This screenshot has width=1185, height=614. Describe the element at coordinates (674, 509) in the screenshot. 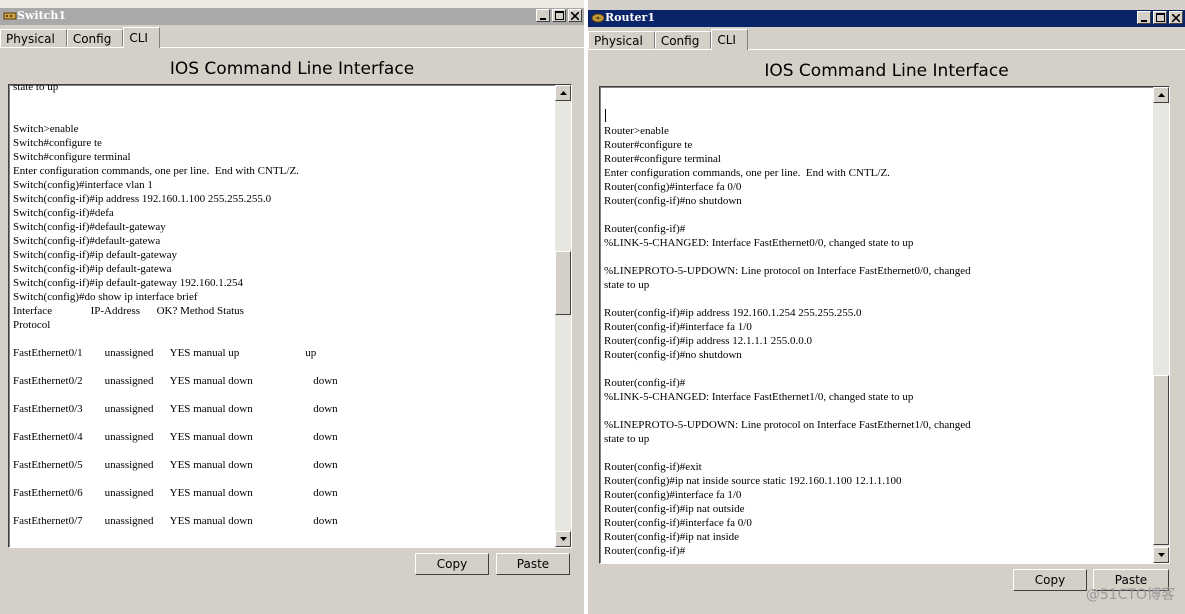

I see `console-line: Router(config-if)#ip nat outside` at that location.